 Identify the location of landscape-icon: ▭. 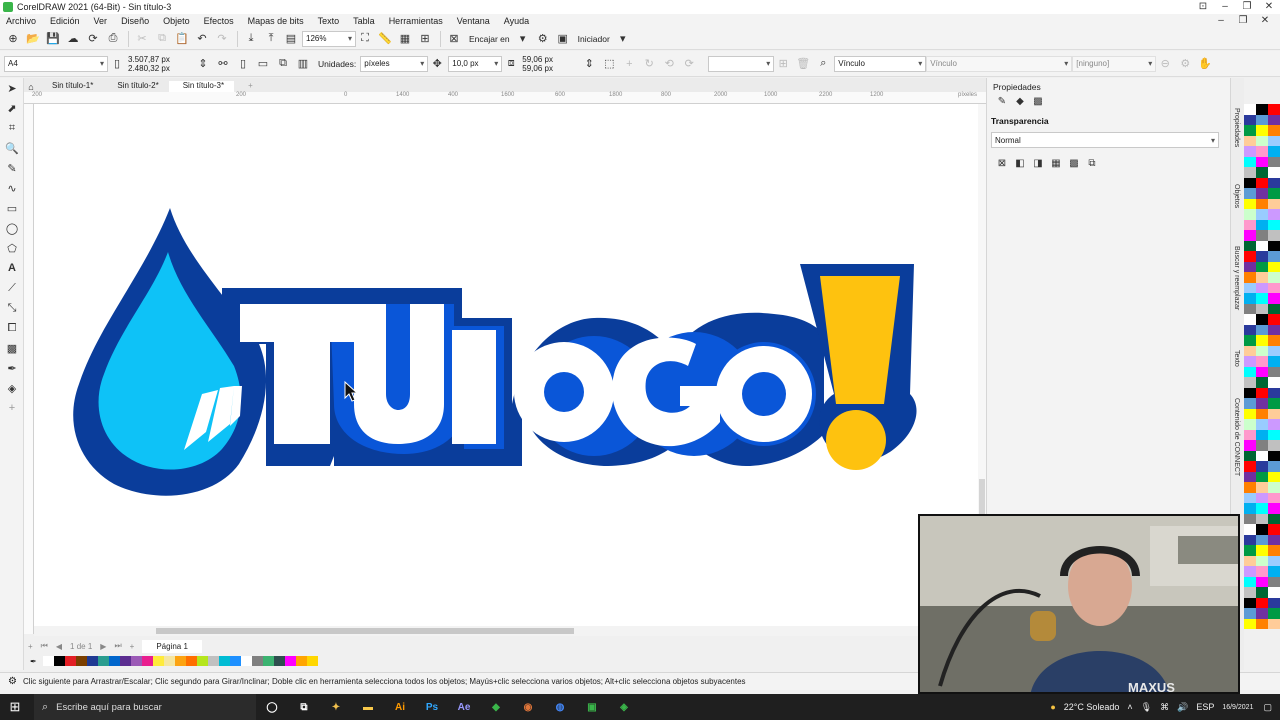
(263, 64).